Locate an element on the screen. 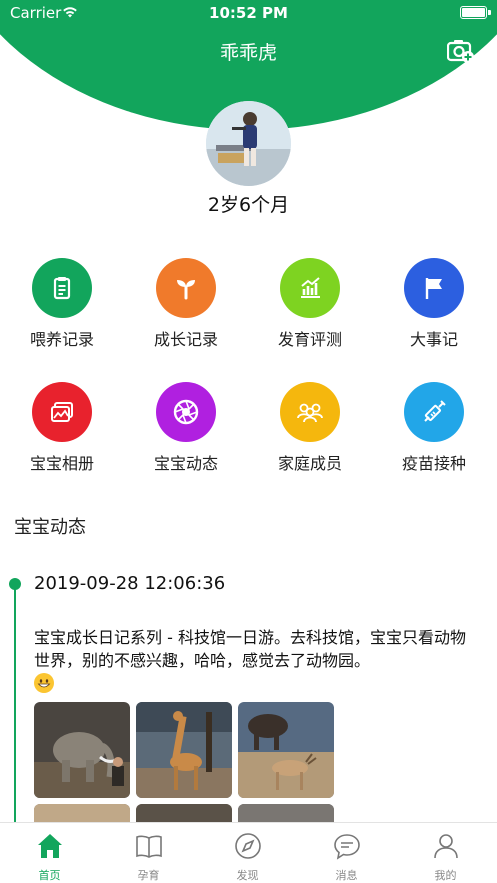 The width and height of the screenshot is (497, 883). page-title: 乖乖虎 is located at coordinates (248, 53).